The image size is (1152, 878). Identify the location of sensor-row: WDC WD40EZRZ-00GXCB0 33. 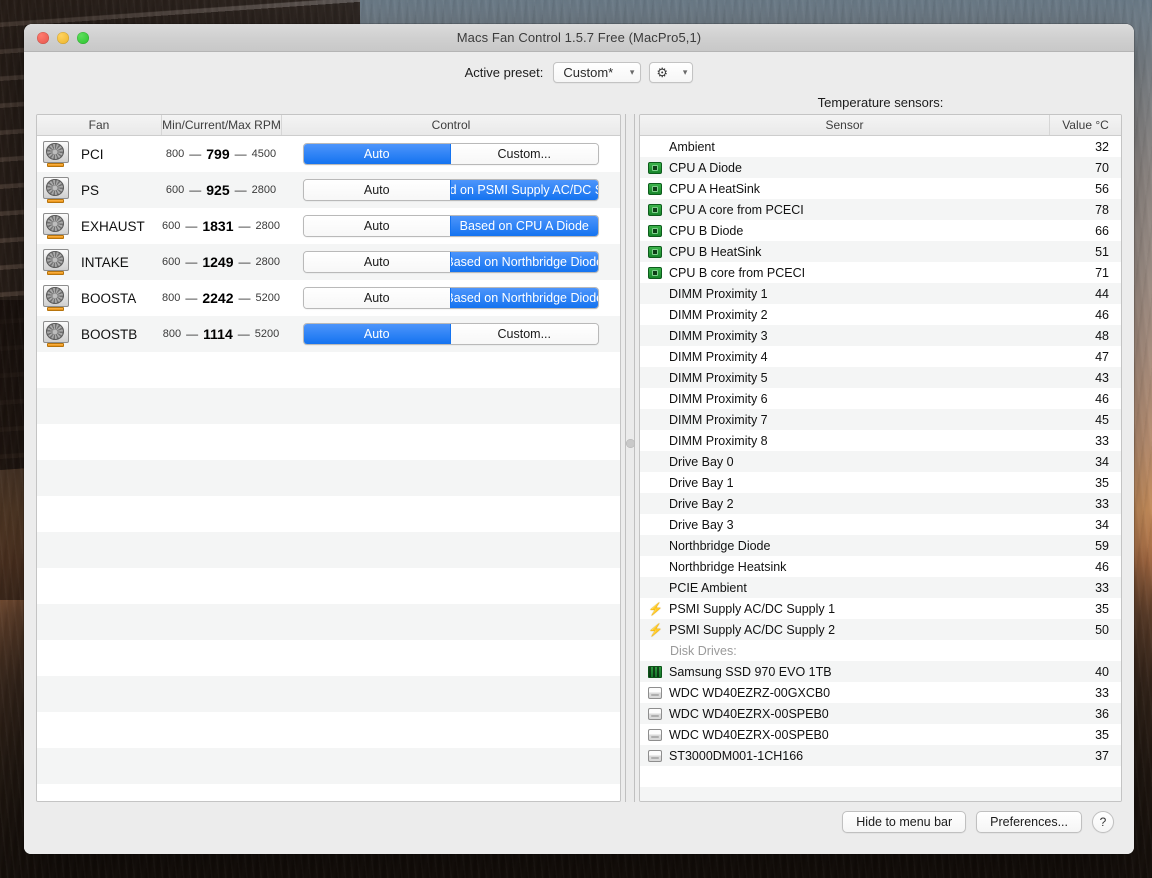
(880, 692).